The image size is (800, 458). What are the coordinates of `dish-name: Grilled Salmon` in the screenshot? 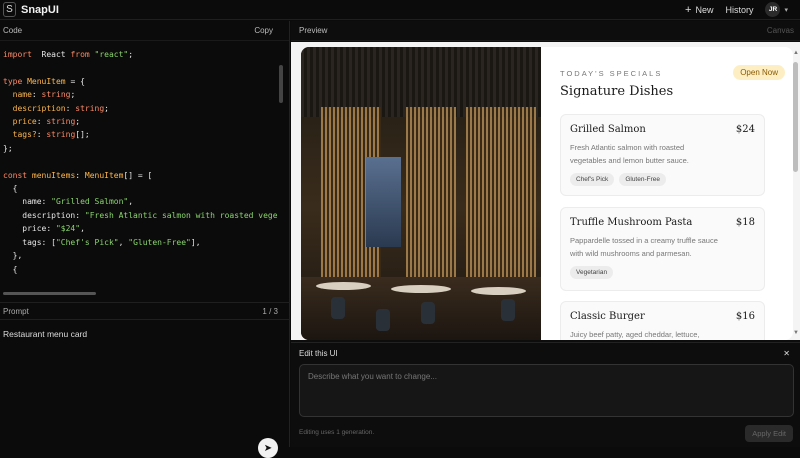 It's located at (608, 129).